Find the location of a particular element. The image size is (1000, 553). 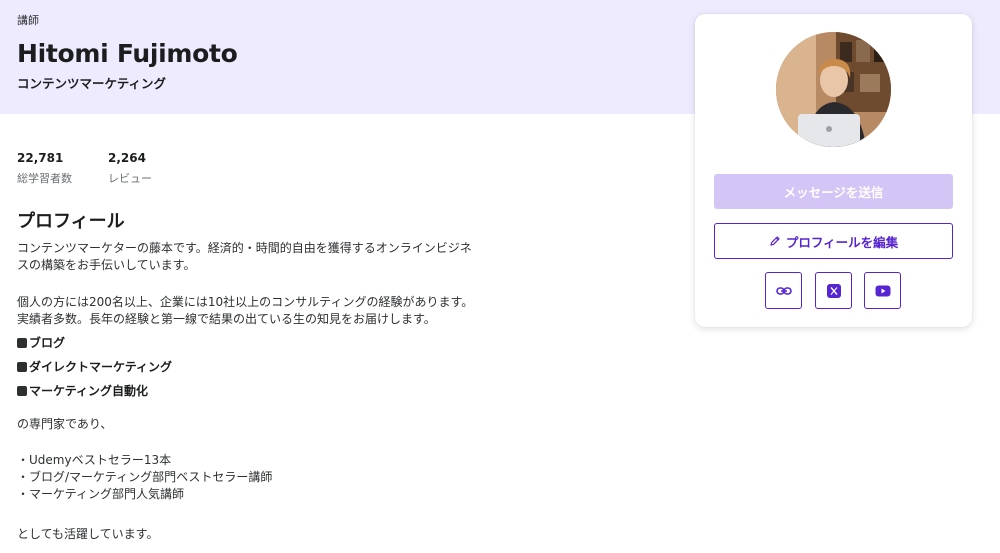

stat-reviews: 2,264 レビュー is located at coordinates (130, 168).